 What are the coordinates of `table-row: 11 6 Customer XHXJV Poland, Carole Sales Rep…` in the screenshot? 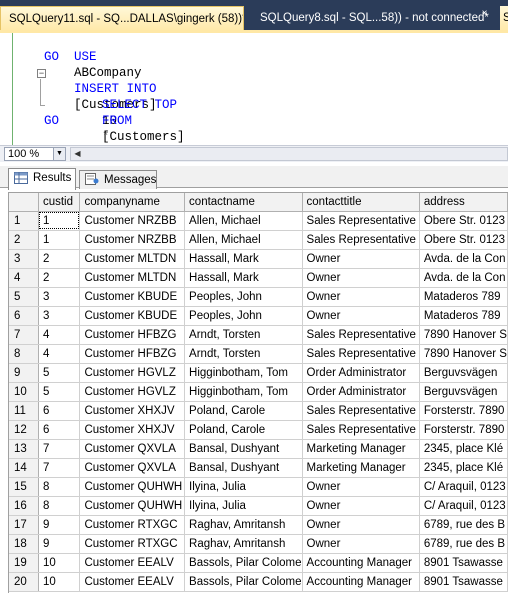 It's located at (258, 411).